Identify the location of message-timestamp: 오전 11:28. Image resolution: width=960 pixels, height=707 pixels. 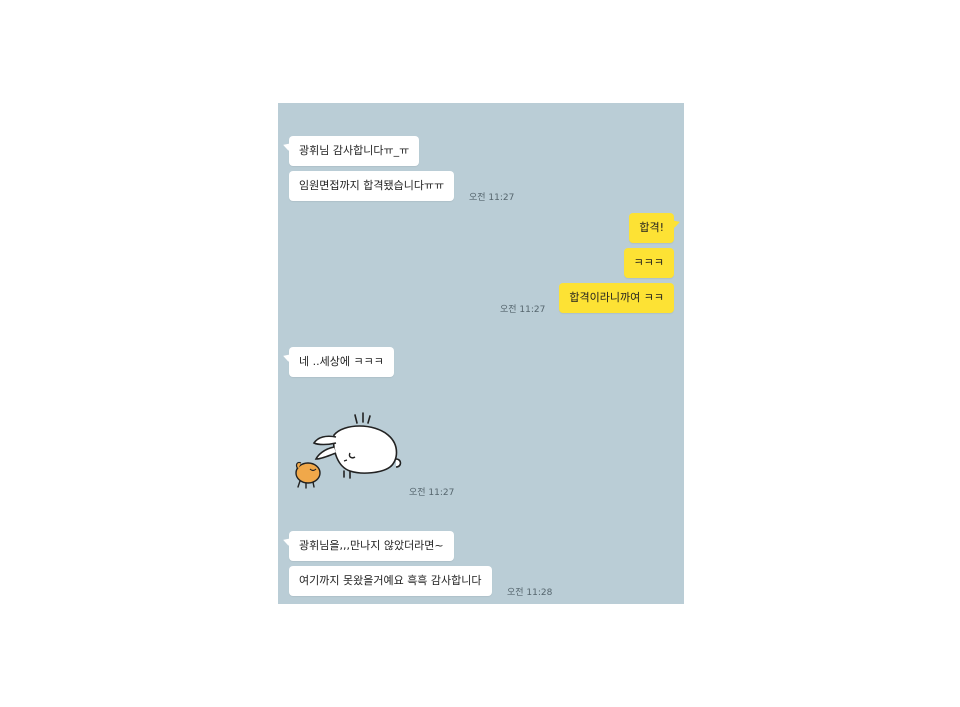
(530, 593).